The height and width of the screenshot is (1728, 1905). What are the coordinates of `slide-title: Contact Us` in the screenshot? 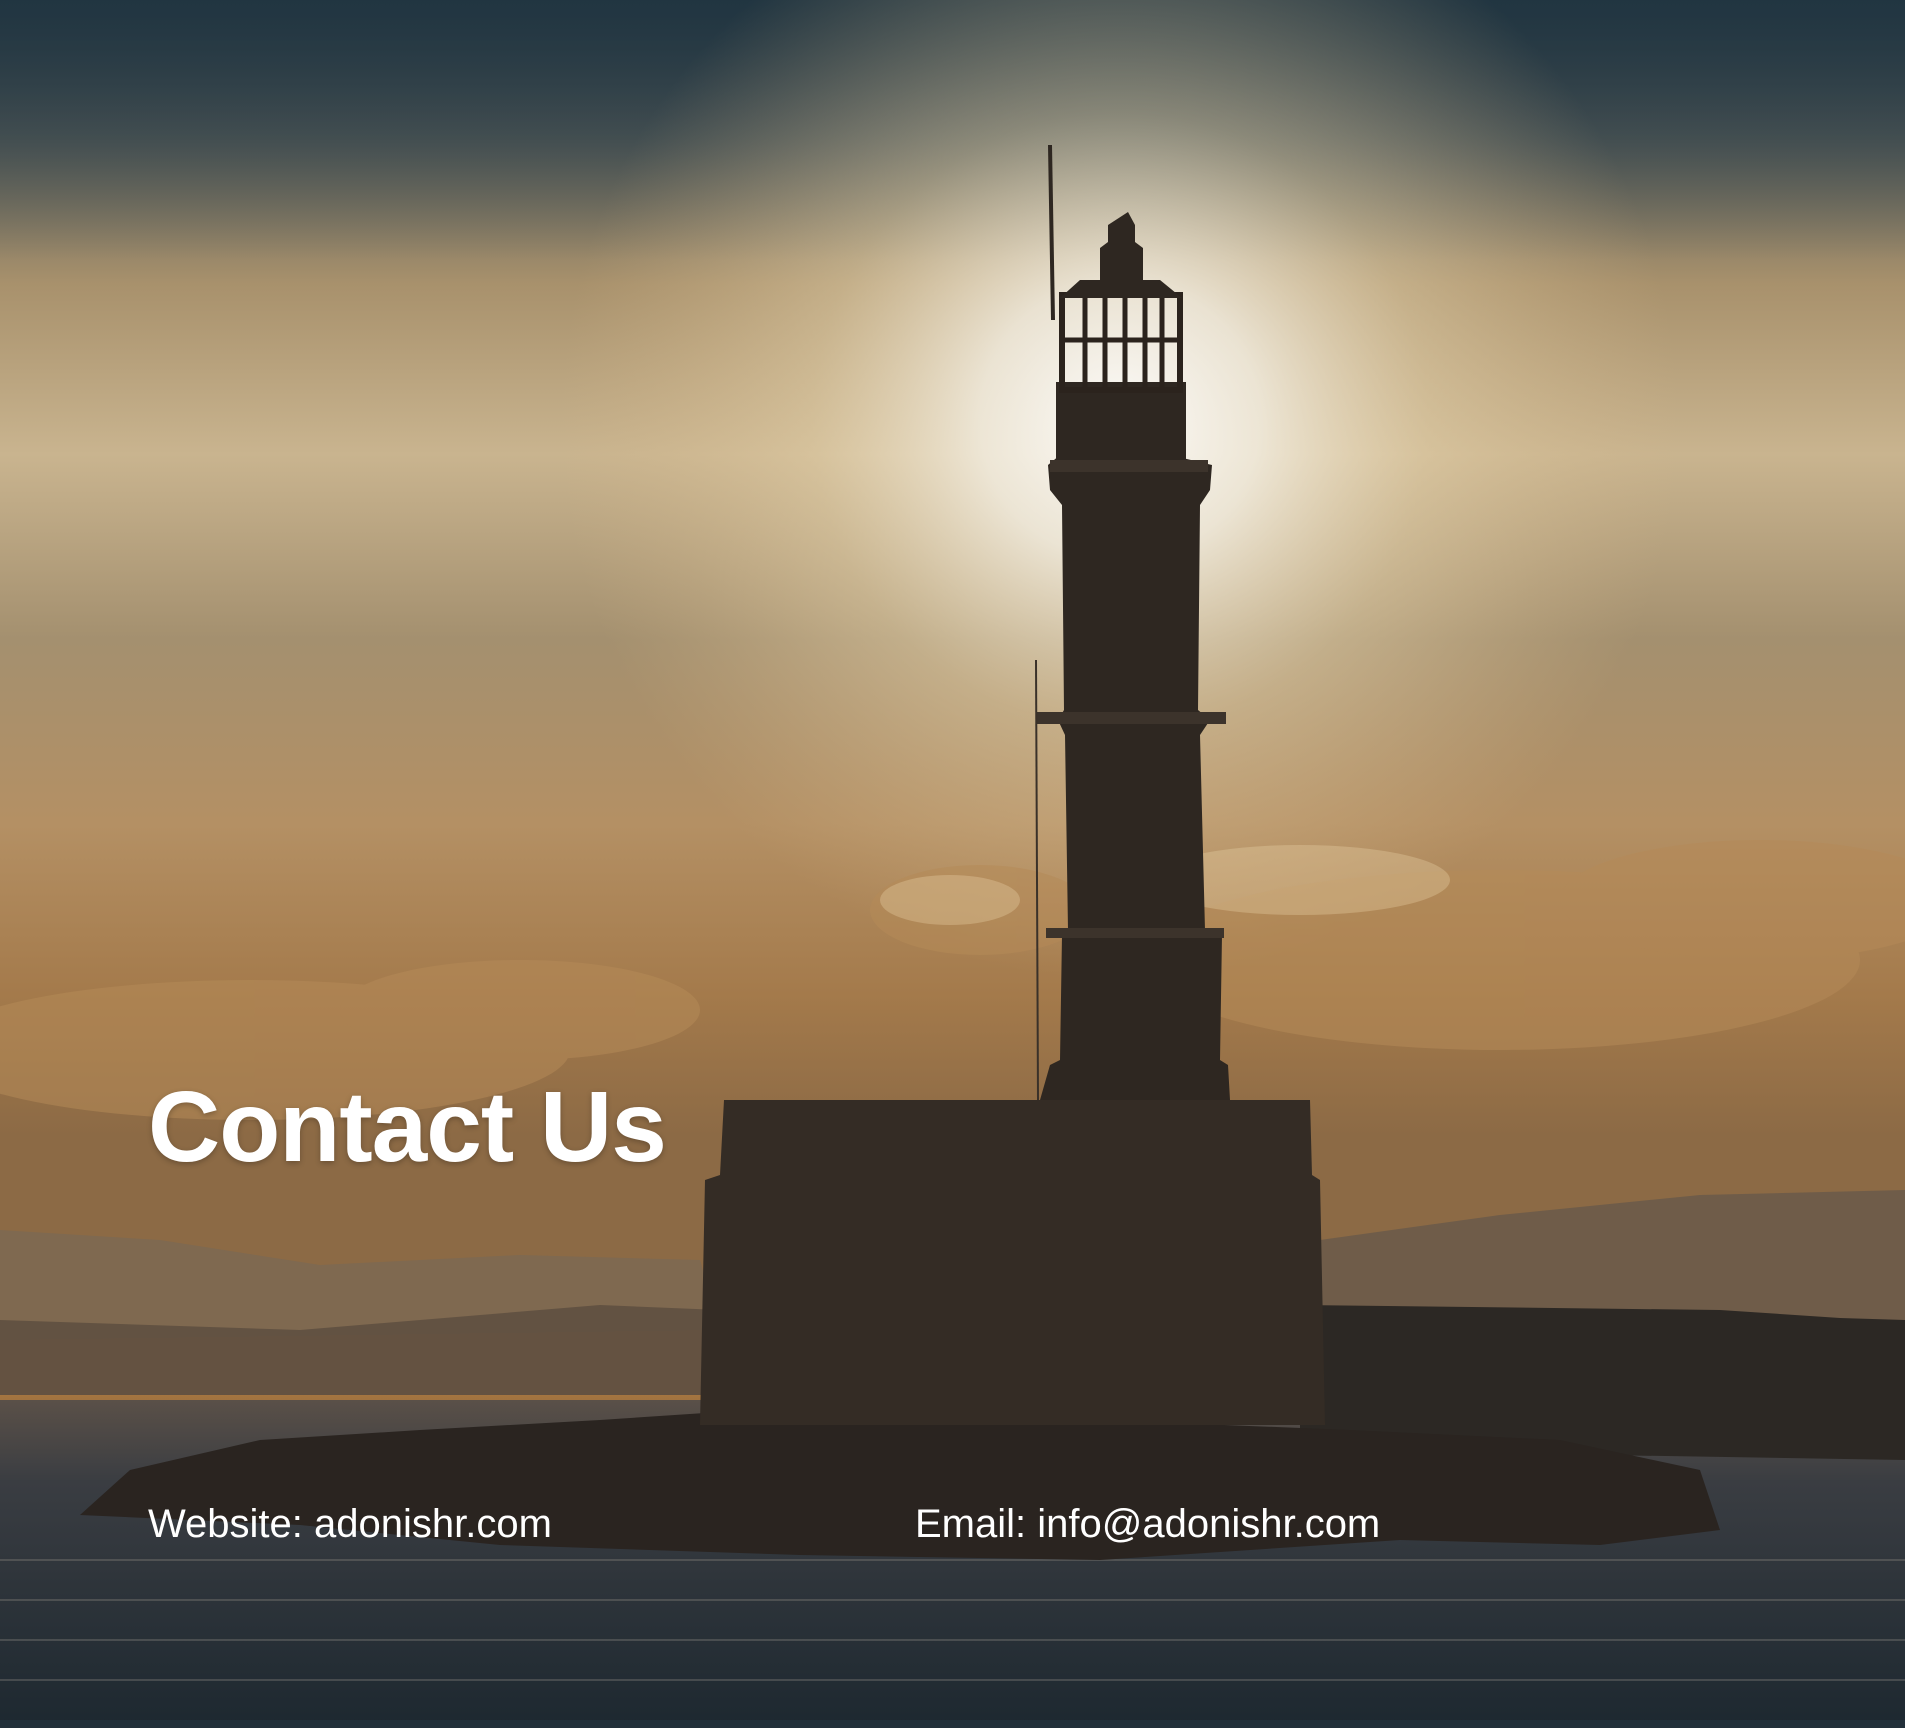 It's located at (407, 1127).